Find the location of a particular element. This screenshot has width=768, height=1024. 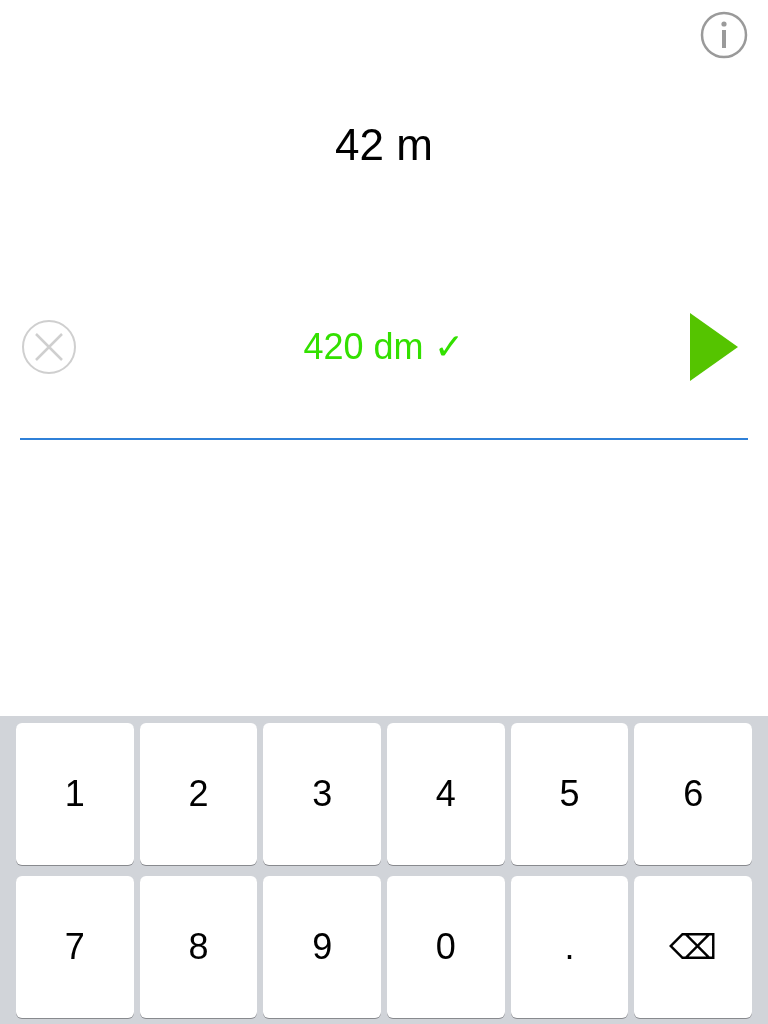

keyboard-key: 8 is located at coordinates (198, 947).